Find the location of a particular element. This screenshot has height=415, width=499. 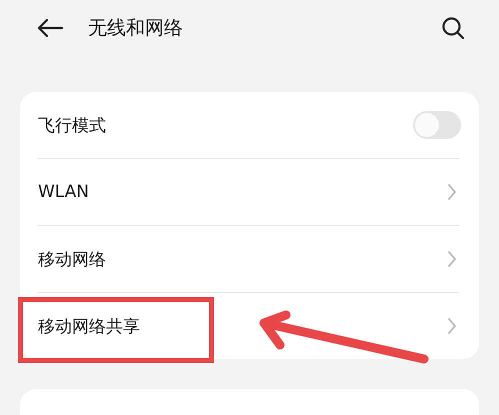

search-icon is located at coordinates (453, 28).